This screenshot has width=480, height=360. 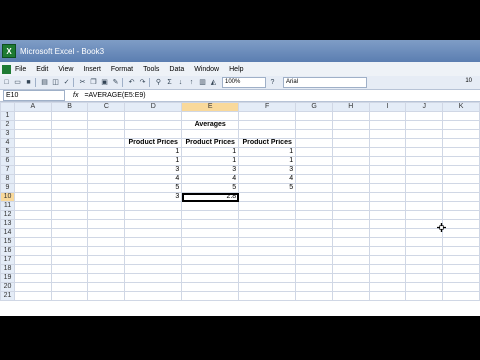 I want to click on row-header: 7, so click(x=7, y=170).